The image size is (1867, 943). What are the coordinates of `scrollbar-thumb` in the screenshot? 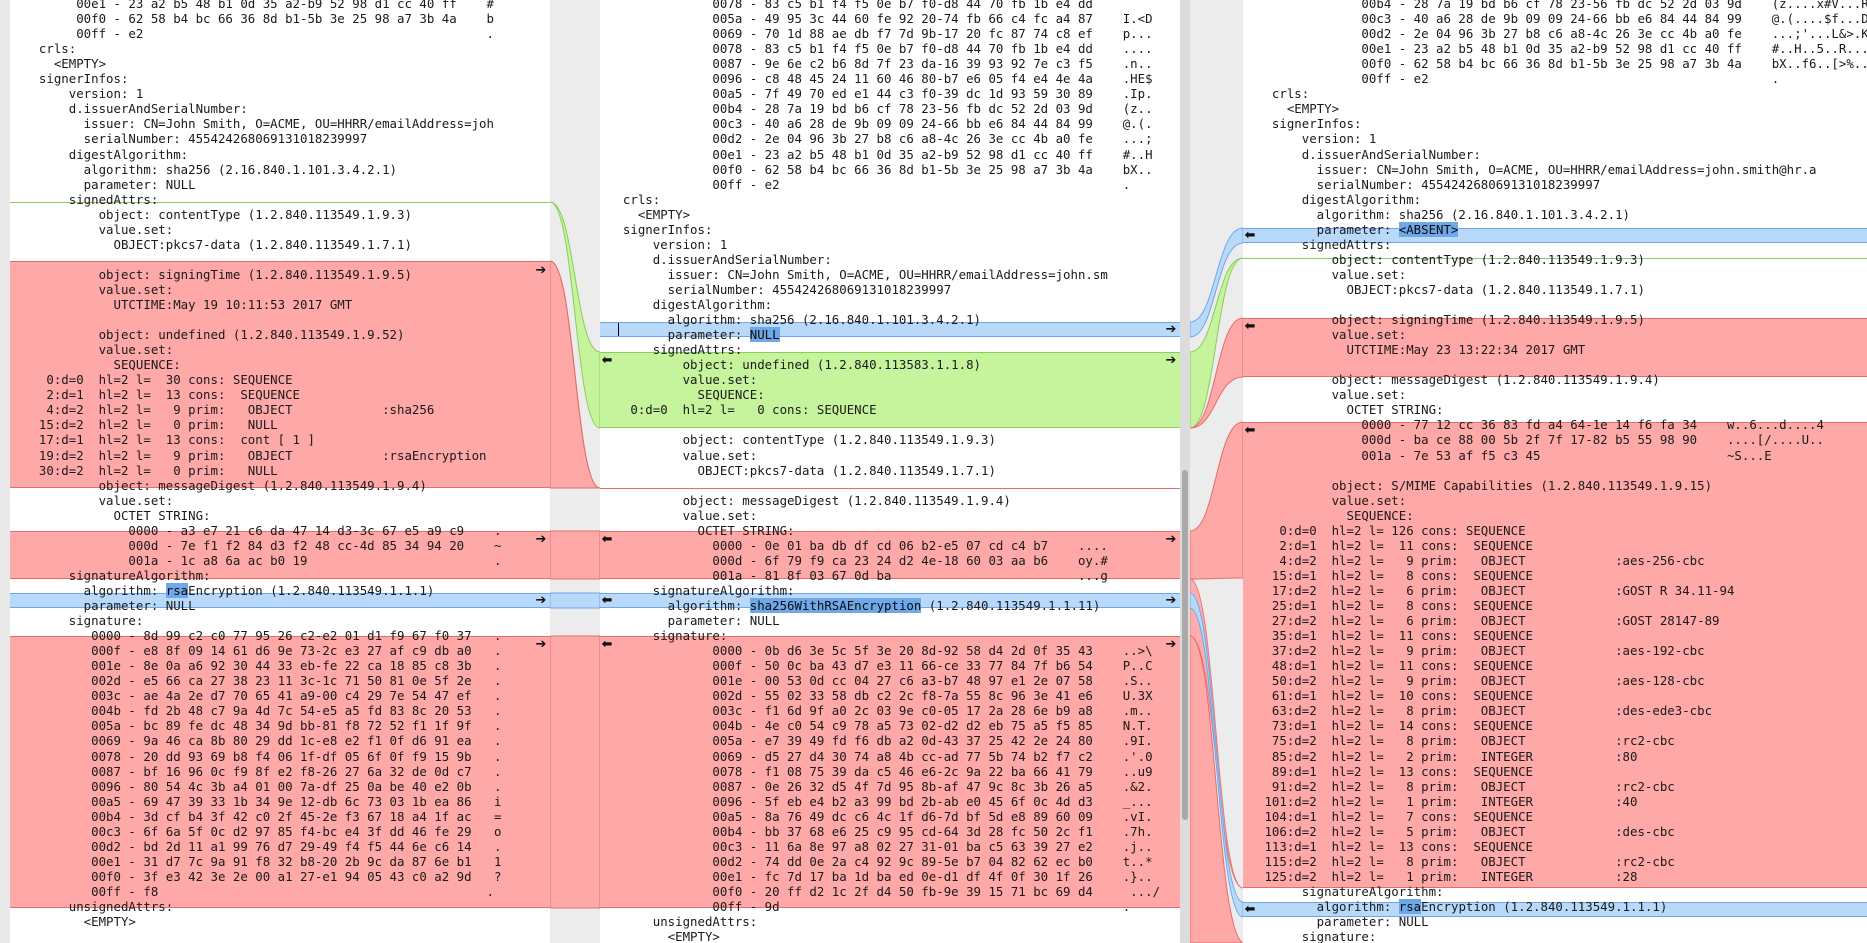 It's located at (1185, 645).